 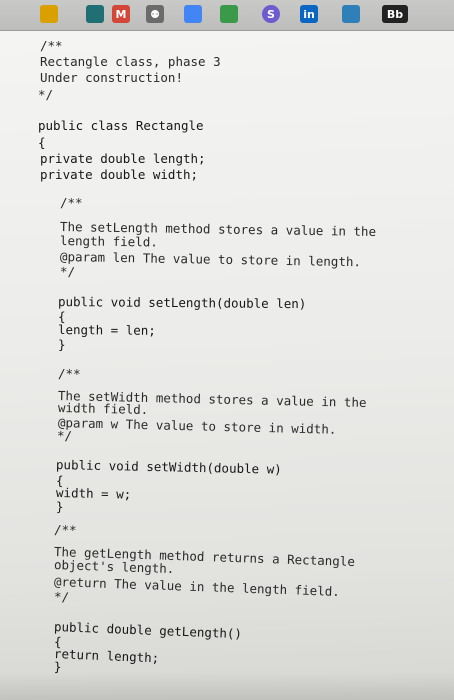 I want to click on linkedin-icon: in, so click(x=309, y=14).